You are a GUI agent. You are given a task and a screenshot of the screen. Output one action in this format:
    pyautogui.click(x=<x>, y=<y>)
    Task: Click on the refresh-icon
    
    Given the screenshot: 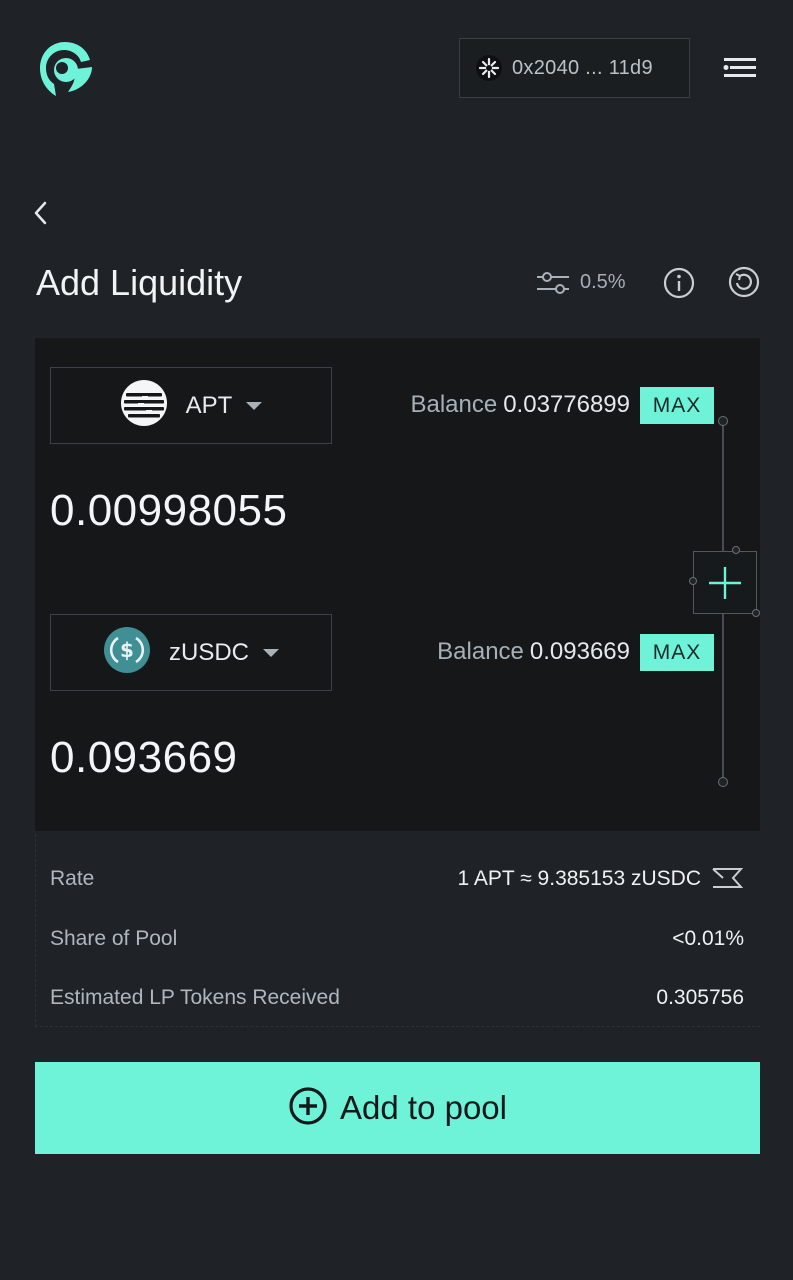 What is the action you would take?
    pyautogui.click(x=744, y=282)
    